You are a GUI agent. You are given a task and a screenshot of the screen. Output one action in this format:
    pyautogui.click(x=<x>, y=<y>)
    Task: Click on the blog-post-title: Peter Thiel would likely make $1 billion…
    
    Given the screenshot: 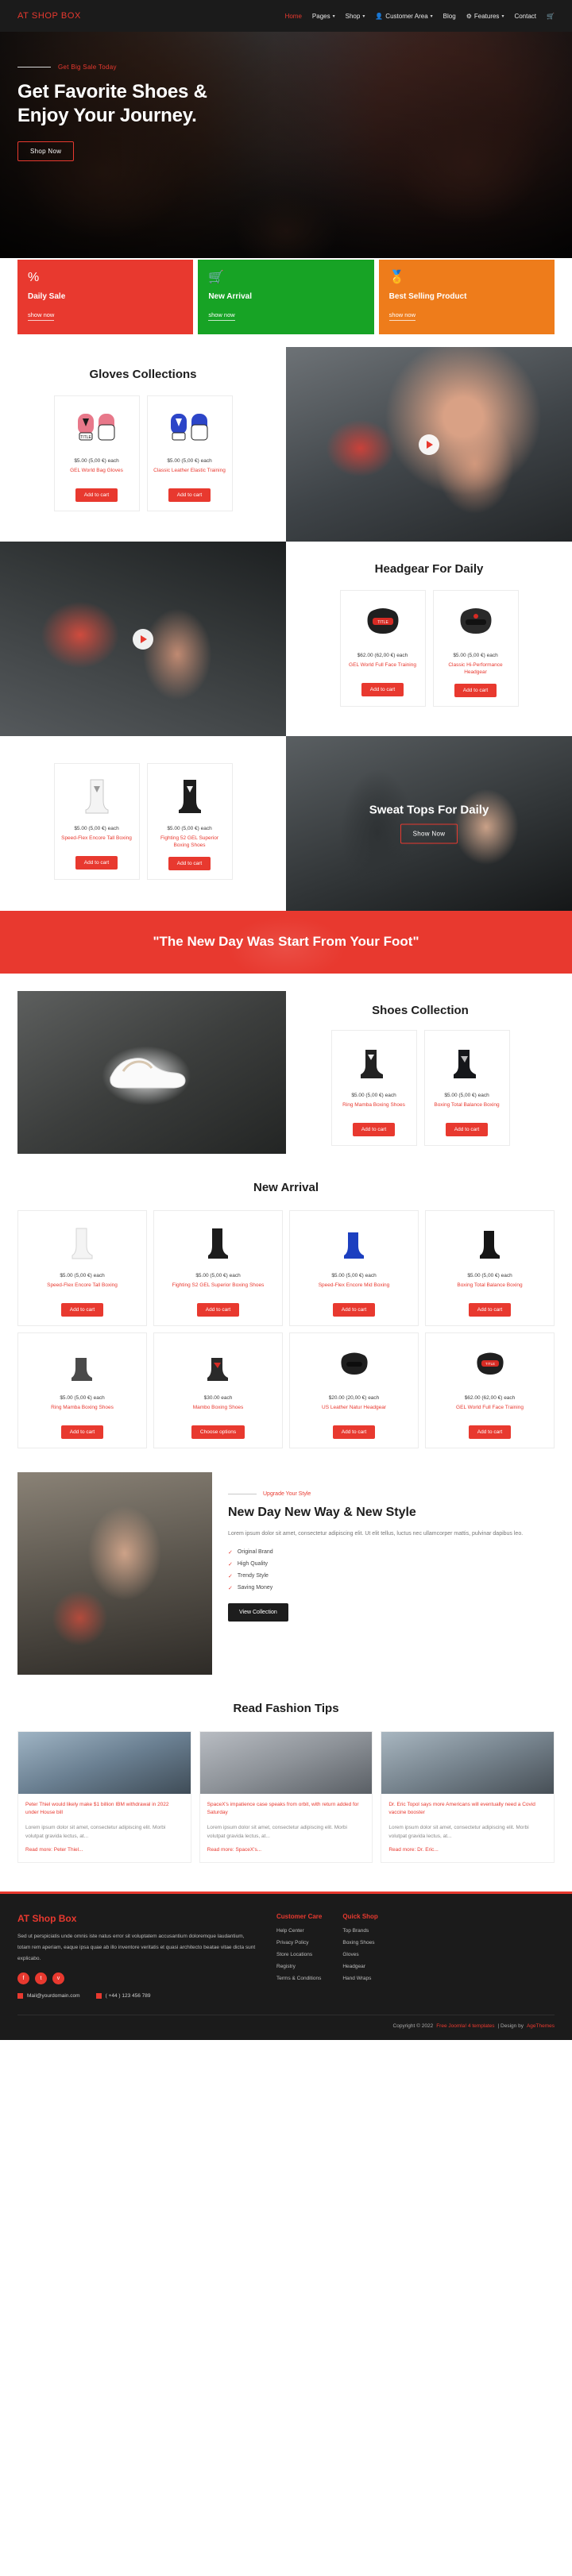 What is the action you would take?
    pyautogui.click(x=104, y=1809)
    